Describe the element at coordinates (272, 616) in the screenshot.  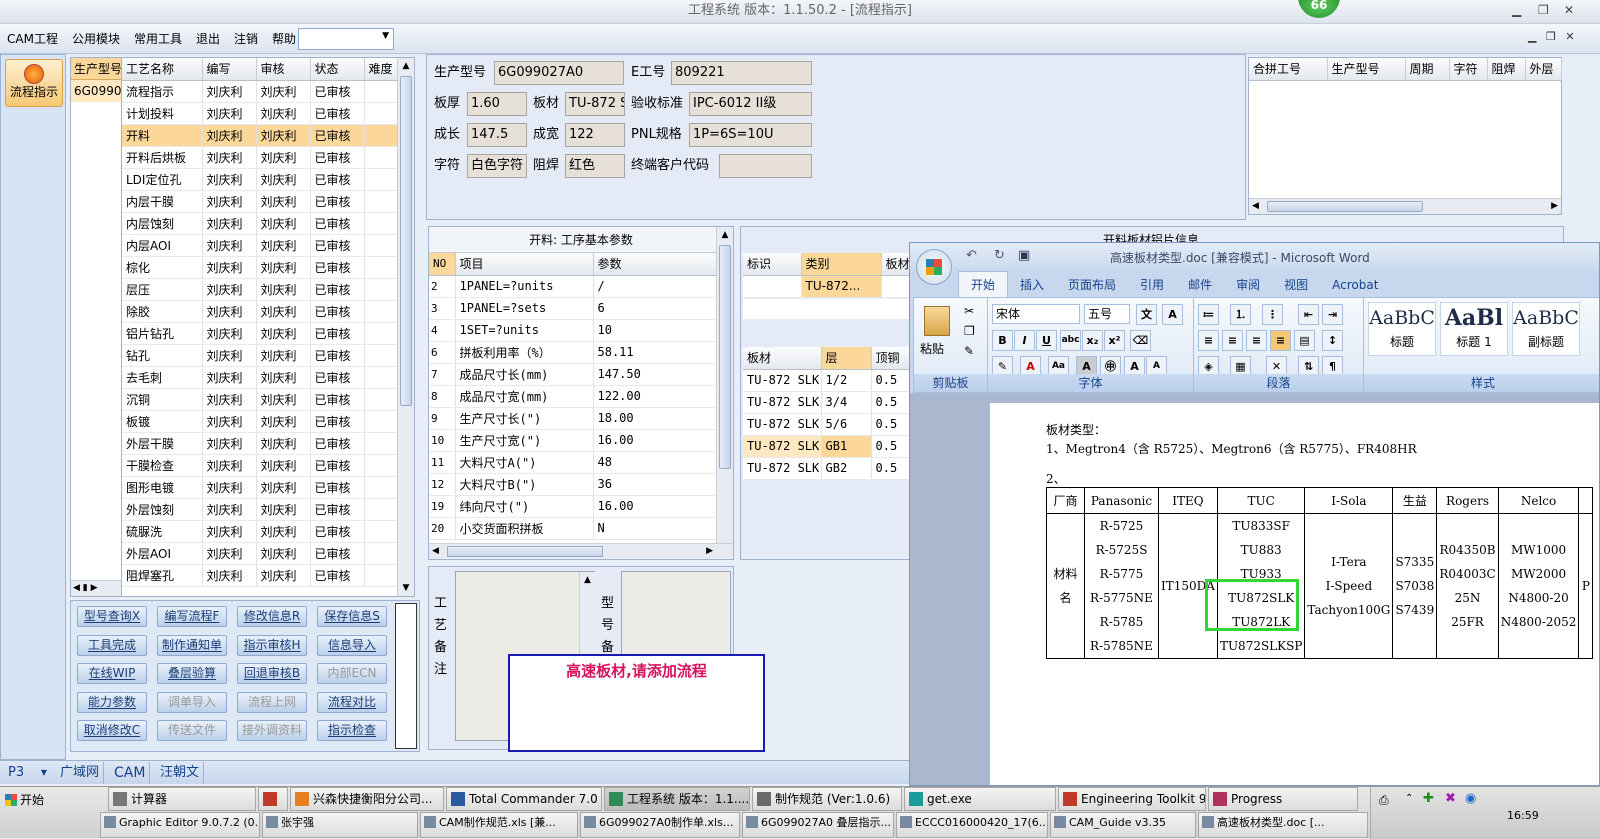
I see `action-button: 修改信息R` at that location.